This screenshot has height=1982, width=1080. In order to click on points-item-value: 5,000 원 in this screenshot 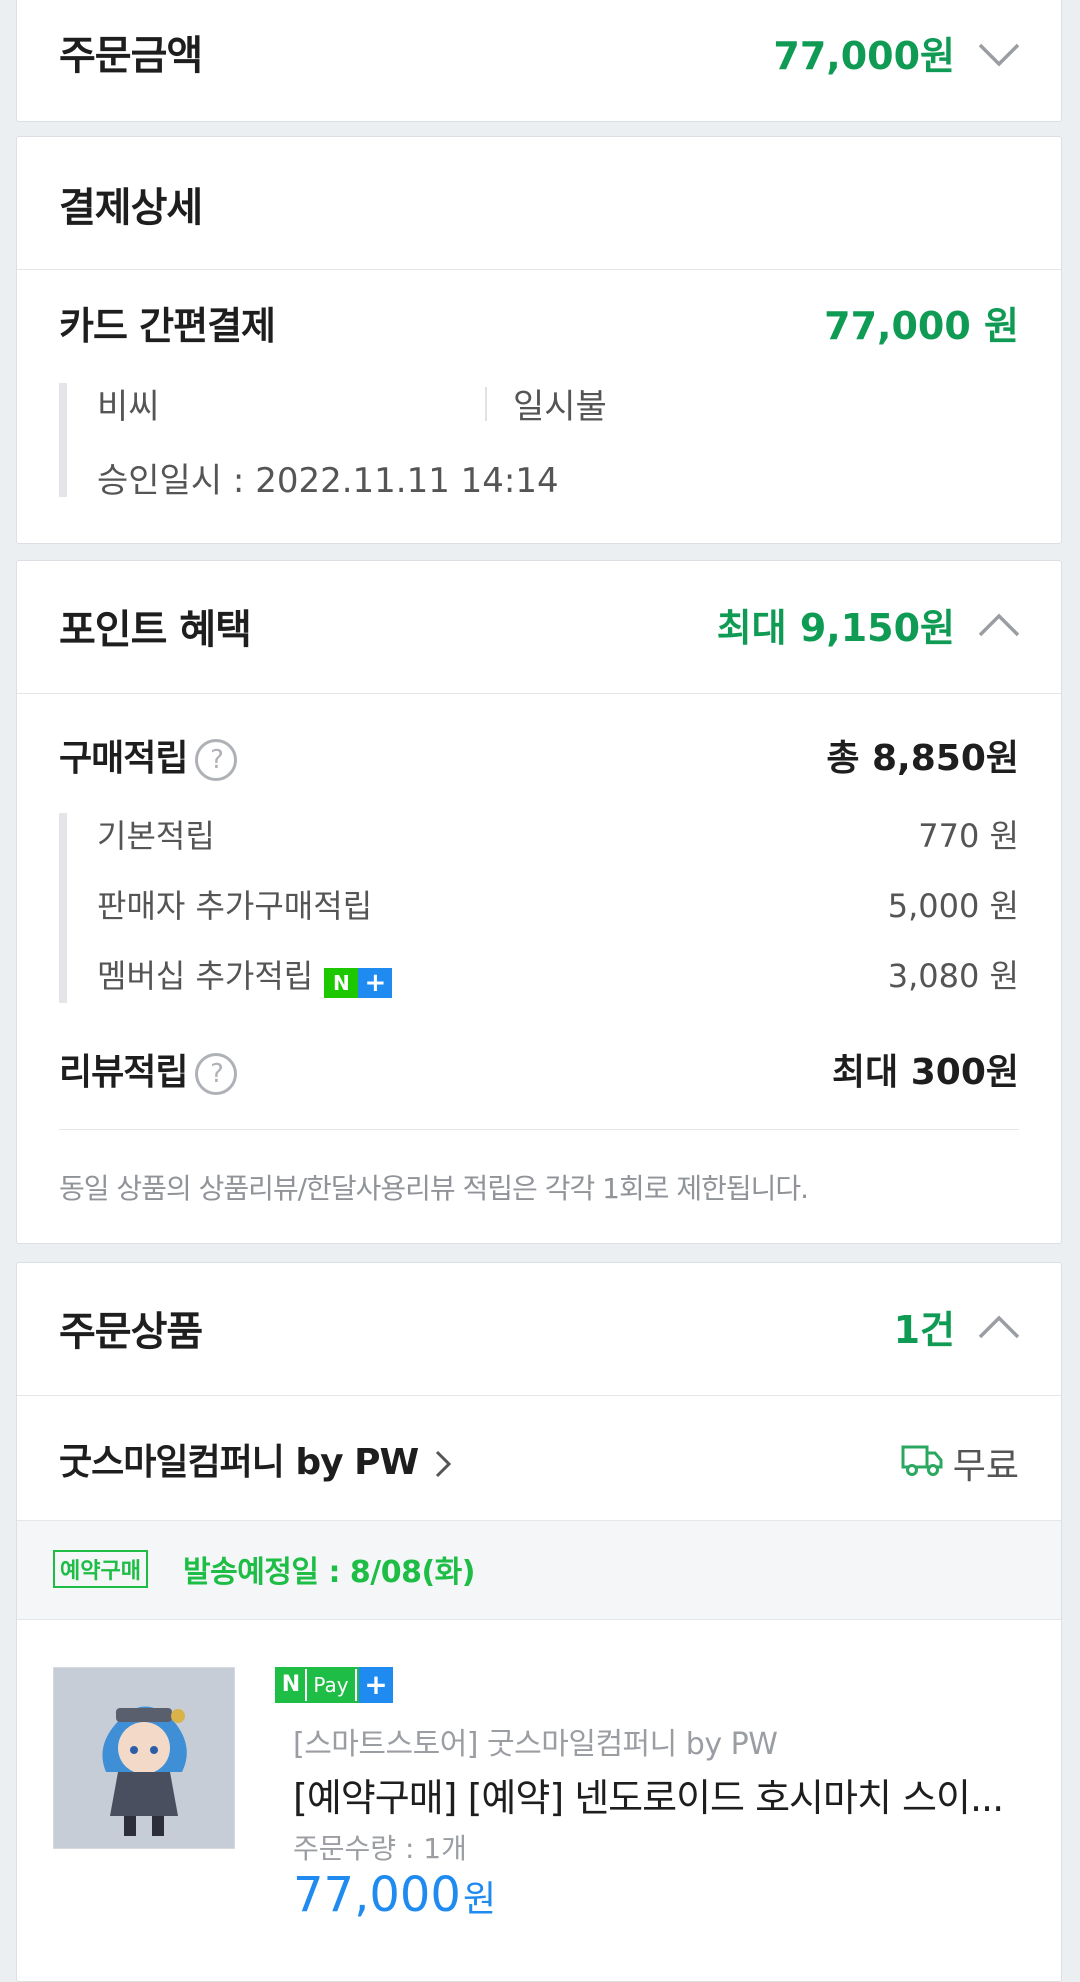, I will do `click(953, 906)`.